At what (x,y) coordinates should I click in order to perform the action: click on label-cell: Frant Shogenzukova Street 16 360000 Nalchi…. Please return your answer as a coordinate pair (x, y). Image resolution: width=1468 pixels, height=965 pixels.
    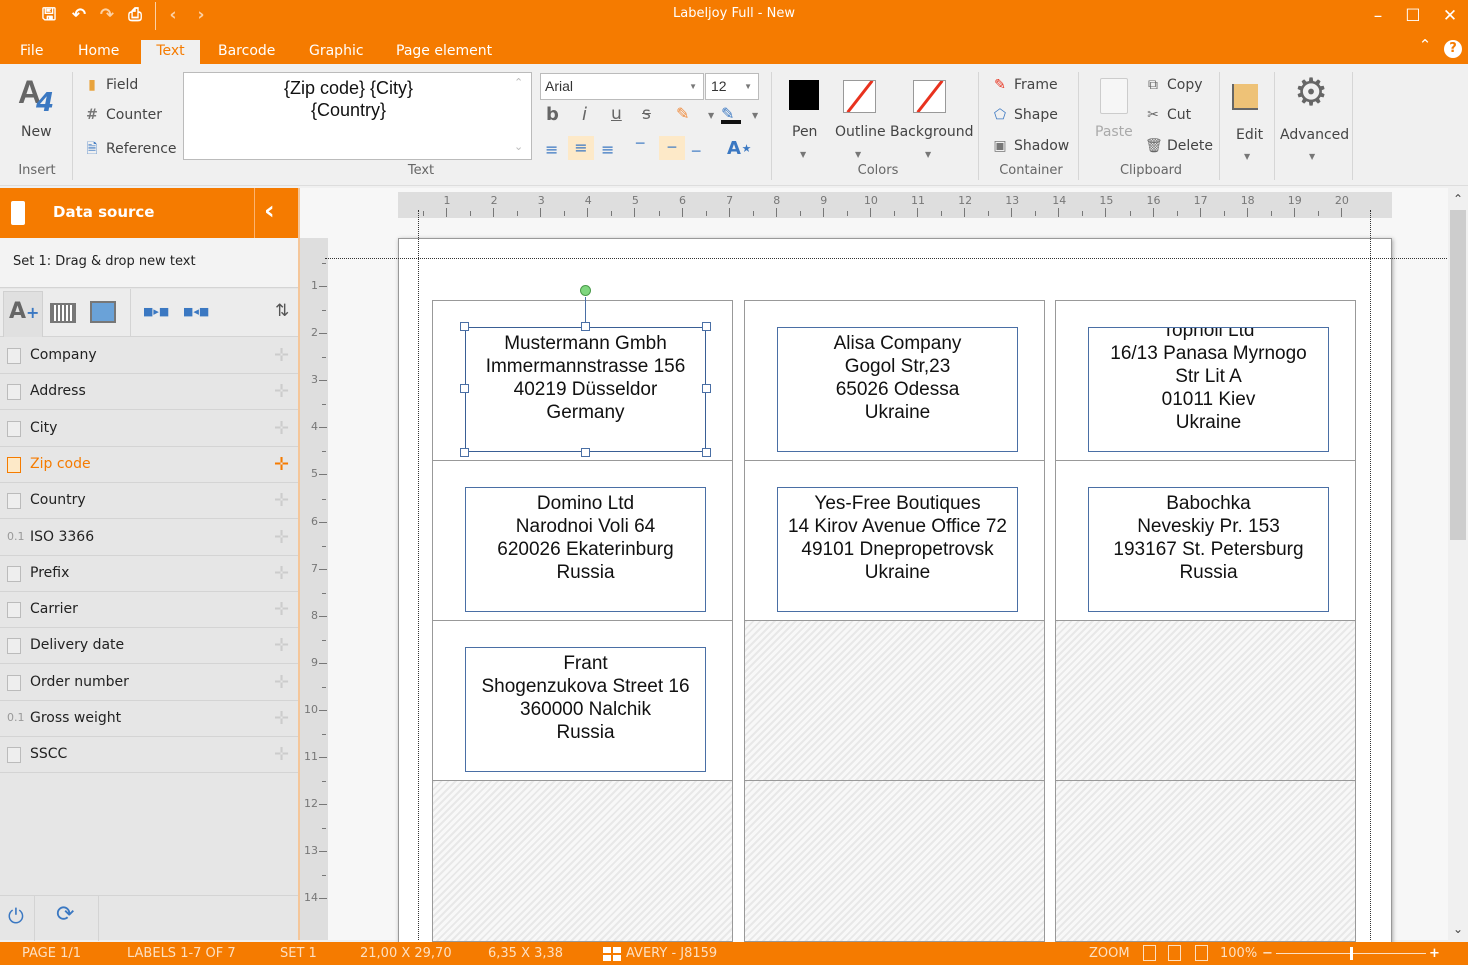
    Looking at the image, I should click on (582, 700).